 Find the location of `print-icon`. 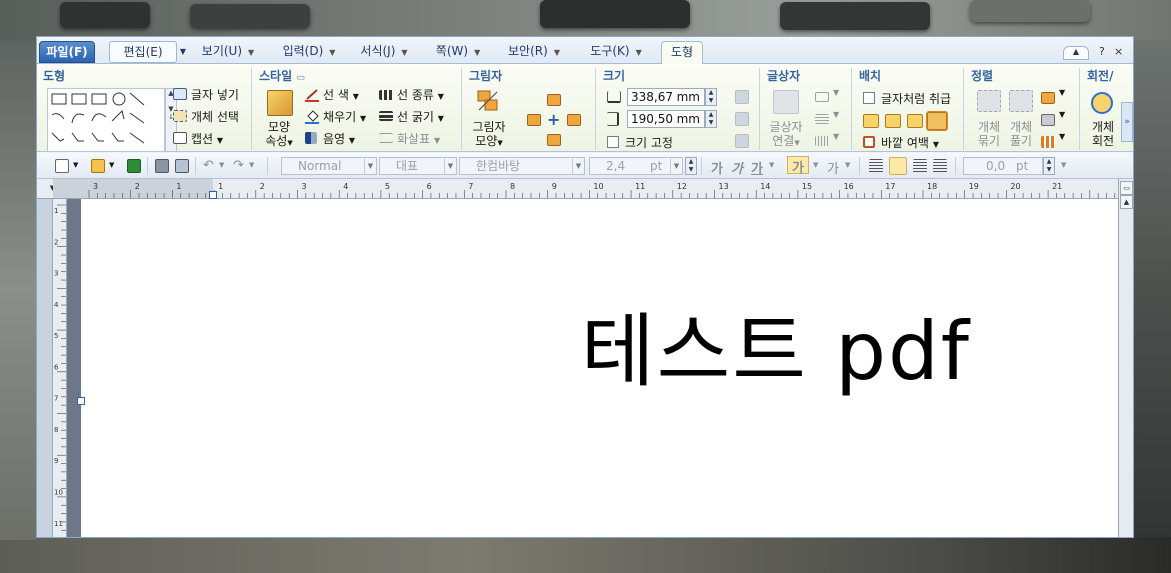

print-icon is located at coordinates (162, 166).